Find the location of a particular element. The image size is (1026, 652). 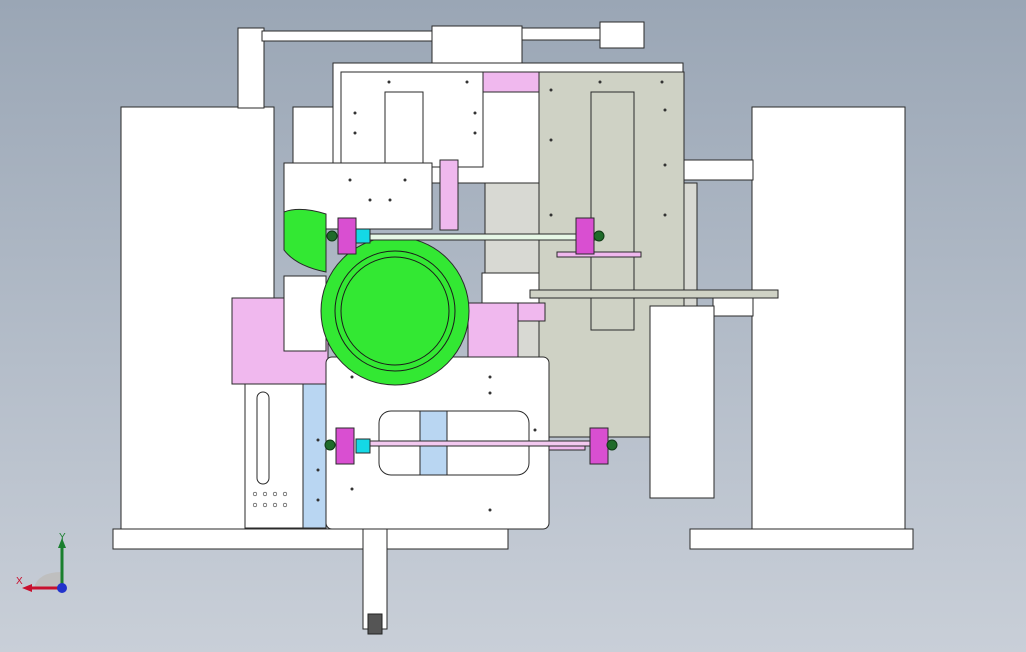

bottom-nut is located at coordinates (375, 624).